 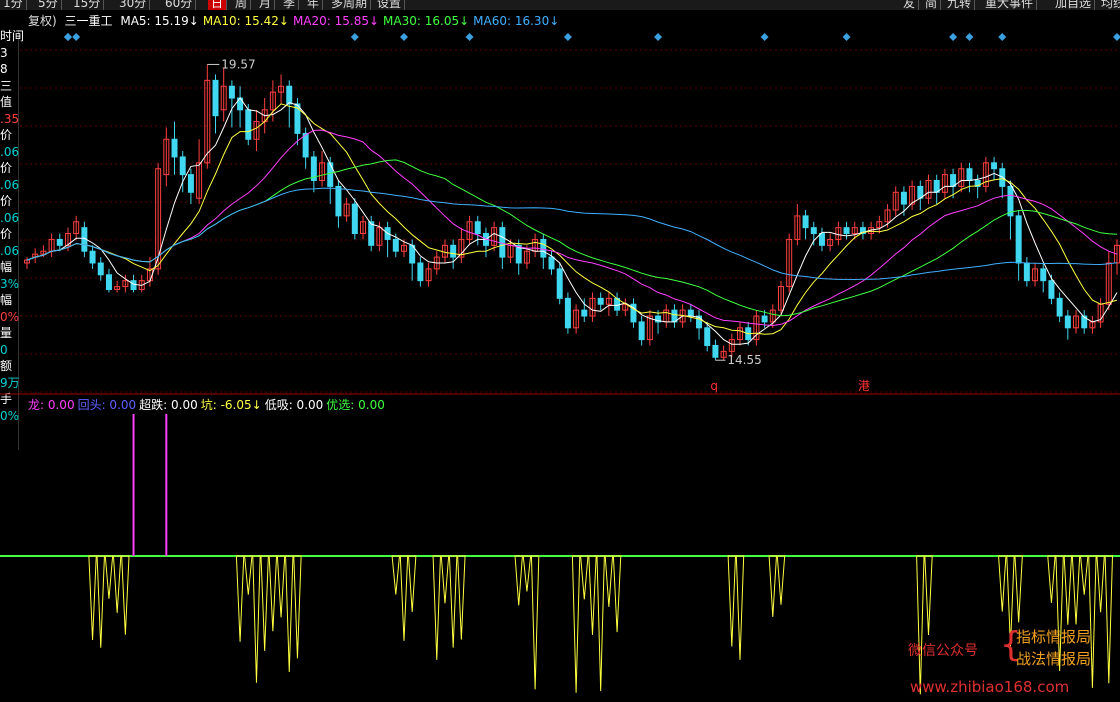 What do you see at coordinates (744, 360) in the screenshot?
I see `low-price-label: 14.55` at bounding box center [744, 360].